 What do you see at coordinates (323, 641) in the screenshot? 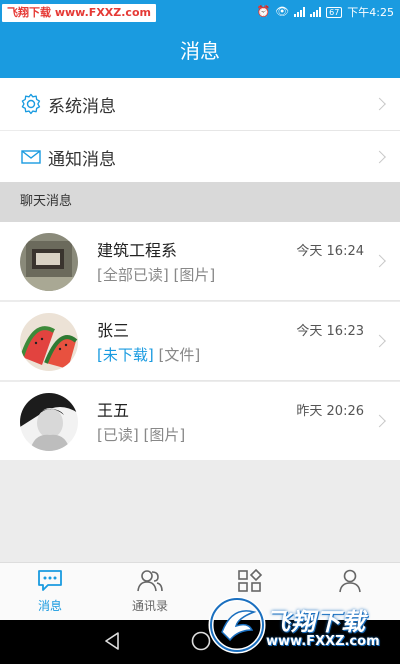
I see `watermark-url: www.FXXZ.com` at bounding box center [323, 641].